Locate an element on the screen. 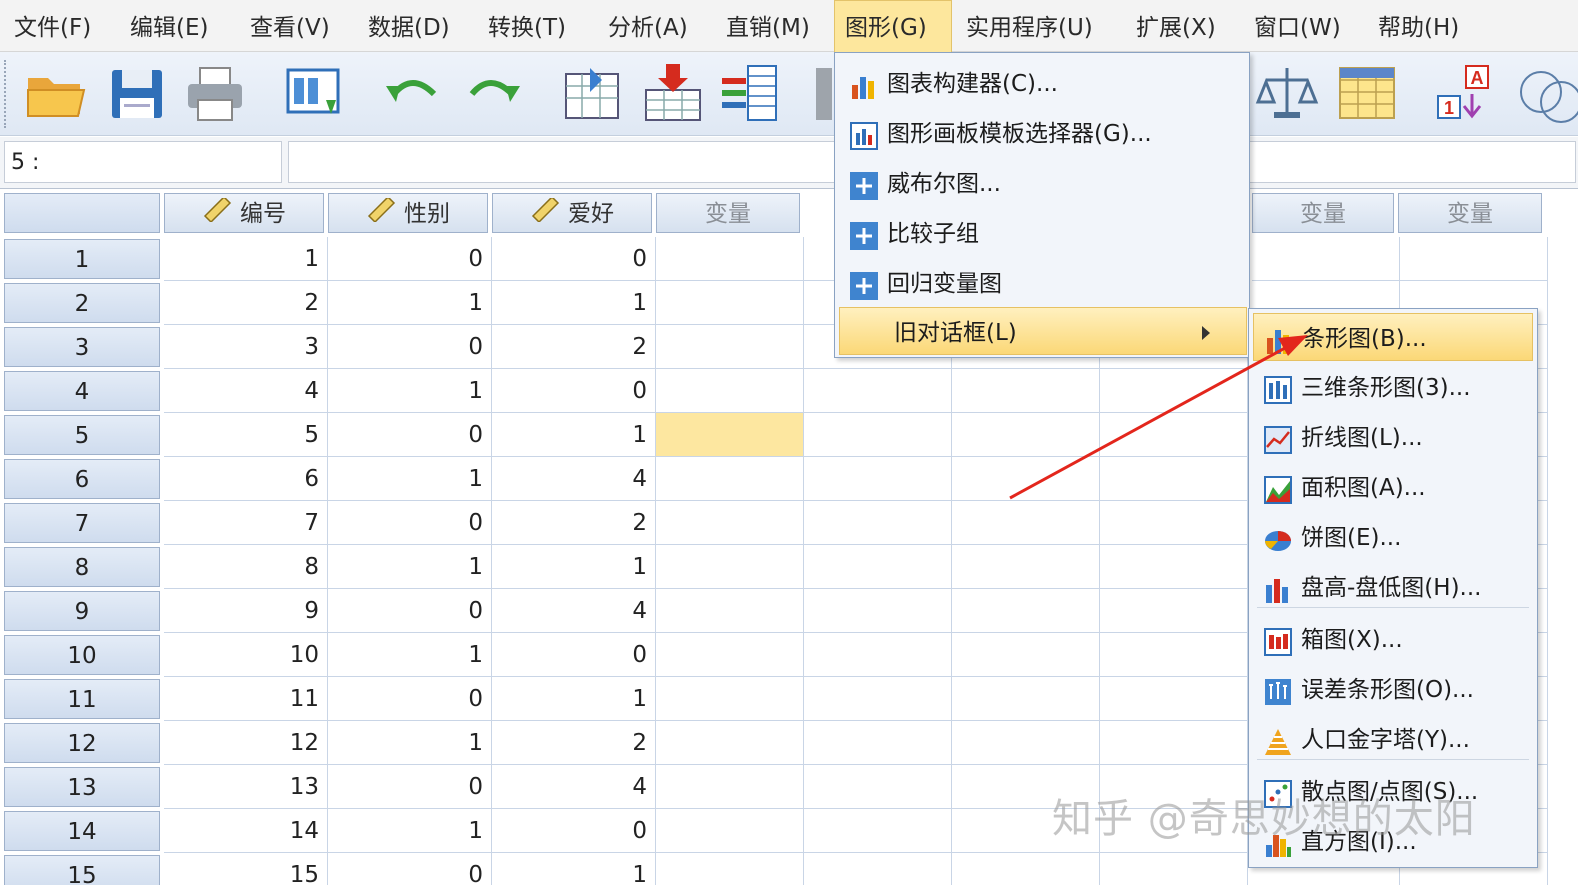 The image size is (1578, 885). menu-utilities: 实用程序(U) is located at coordinates (1029, 26).